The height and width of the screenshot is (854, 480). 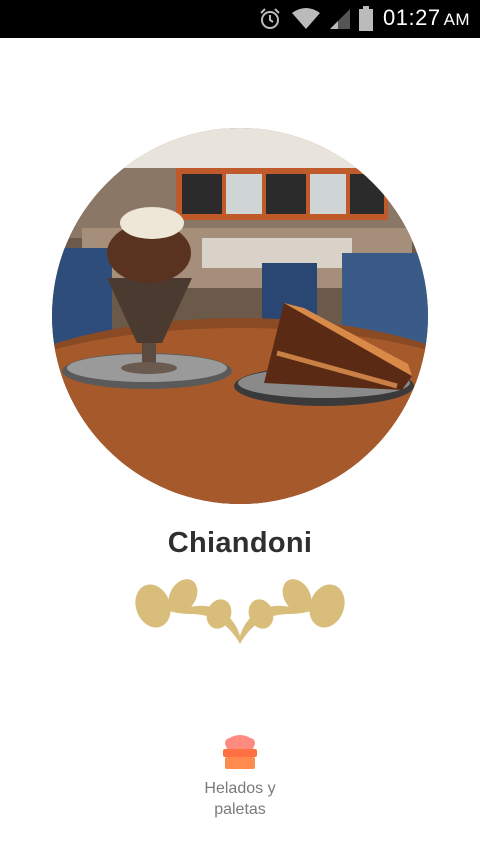 I want to click on alarm-icon, so click(x=270, y=18).